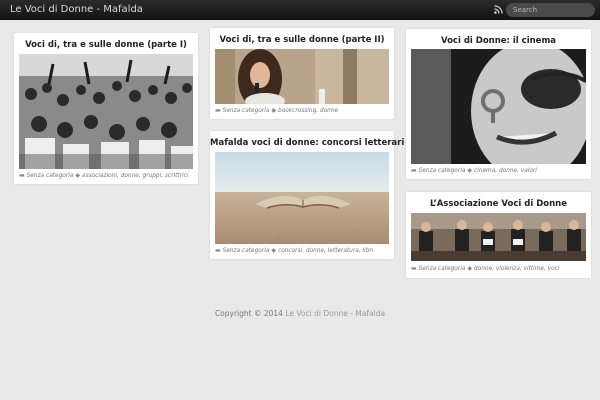 The width and height of the screenshot is (600, 400). What do you see at coordinates (325, 251) in the screenshot?
I see `tags-link: concorsi, donne, letteratura, libri` at bounding box center [325, 251].